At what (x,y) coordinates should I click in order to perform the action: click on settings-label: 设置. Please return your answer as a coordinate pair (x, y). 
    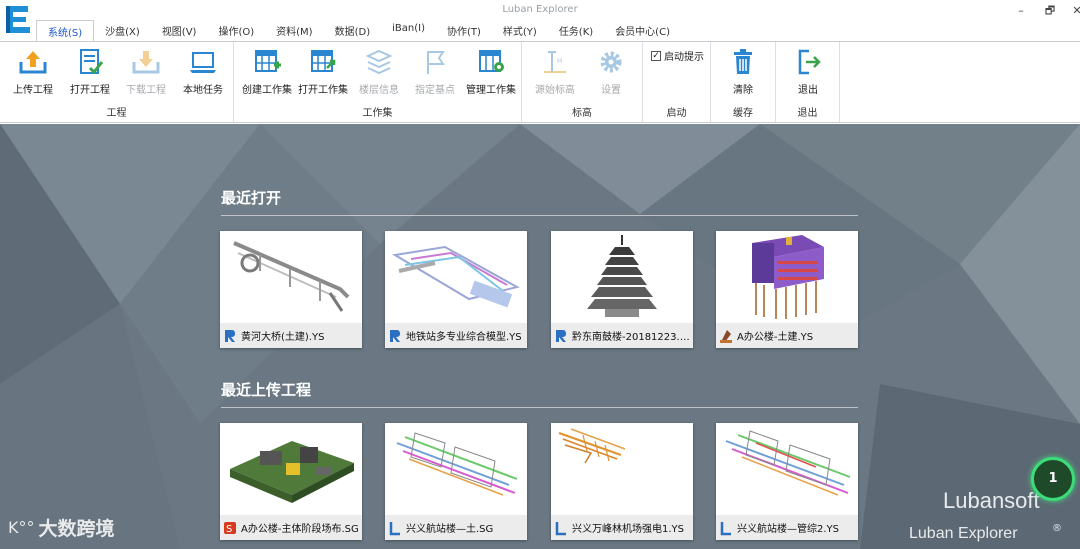
    Looking at the image, I should click on (611, 90).